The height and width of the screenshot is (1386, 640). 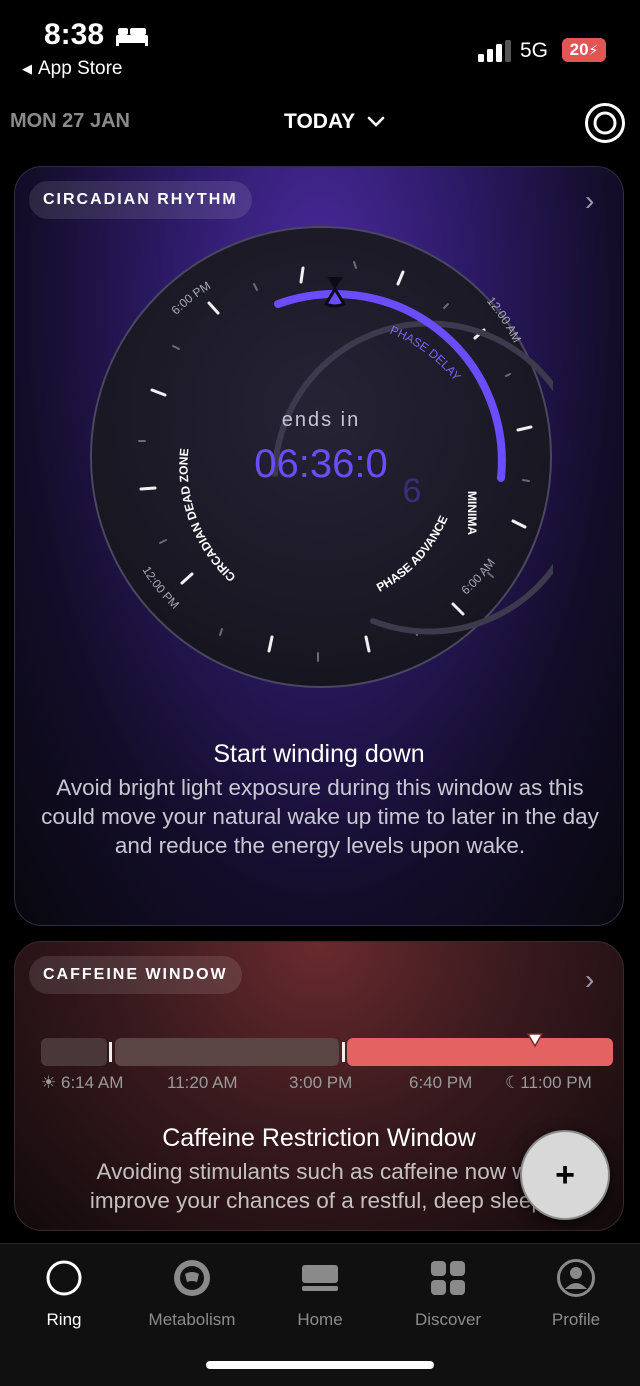 I want to click on tab-profile: Profile, so click(x=576, y=1294).